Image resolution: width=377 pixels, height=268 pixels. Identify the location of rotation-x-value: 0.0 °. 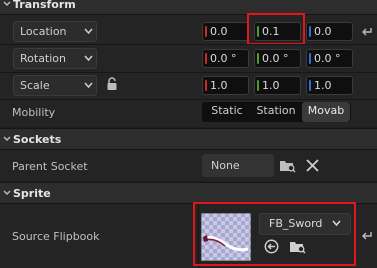
(223, 58).